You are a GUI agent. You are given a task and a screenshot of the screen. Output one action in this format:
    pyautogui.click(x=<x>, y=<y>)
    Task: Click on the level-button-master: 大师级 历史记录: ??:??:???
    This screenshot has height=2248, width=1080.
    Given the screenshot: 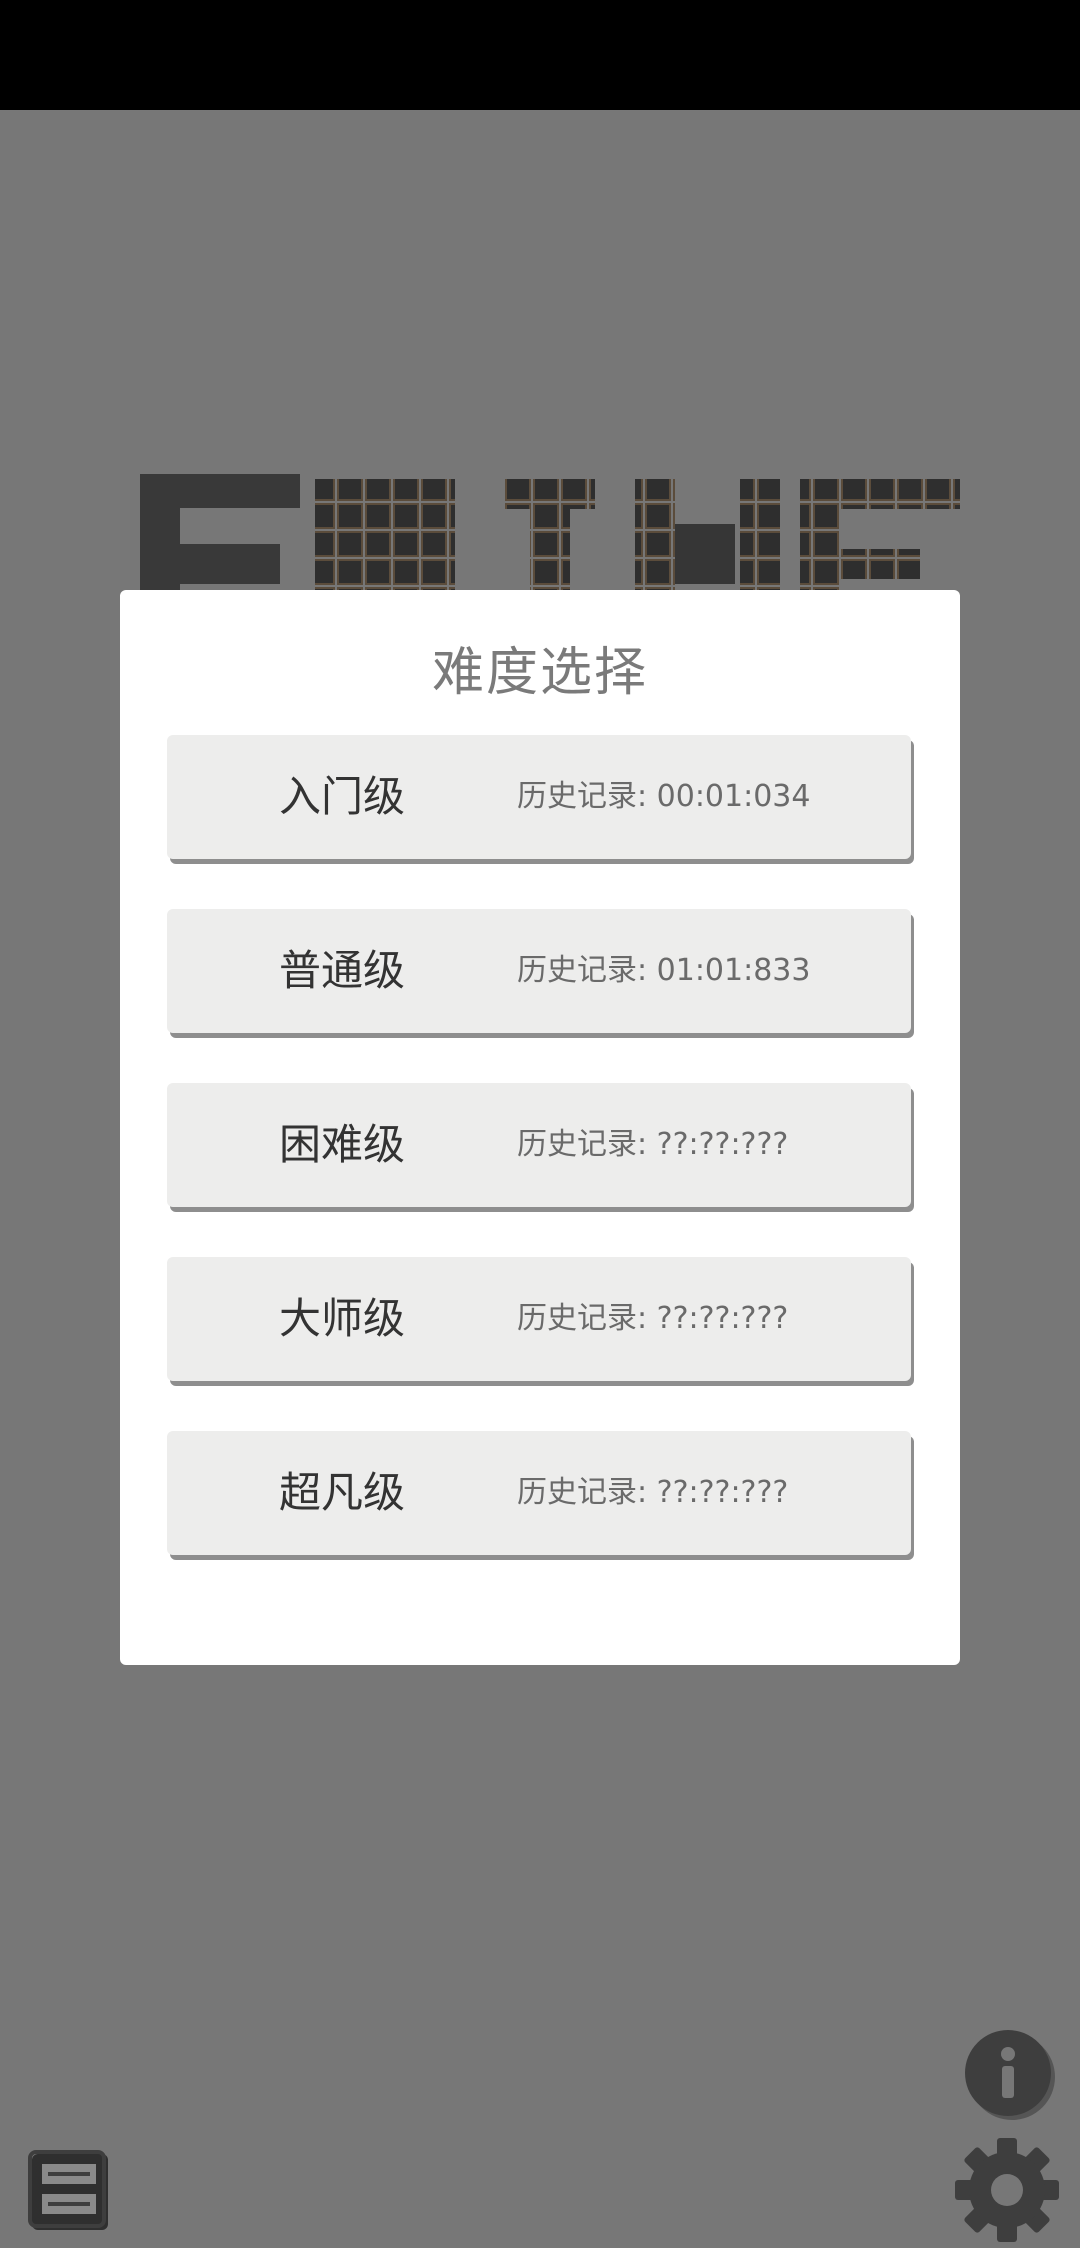 What is the action you would take?
    pyautogui.click(x=539, y=1319)
    